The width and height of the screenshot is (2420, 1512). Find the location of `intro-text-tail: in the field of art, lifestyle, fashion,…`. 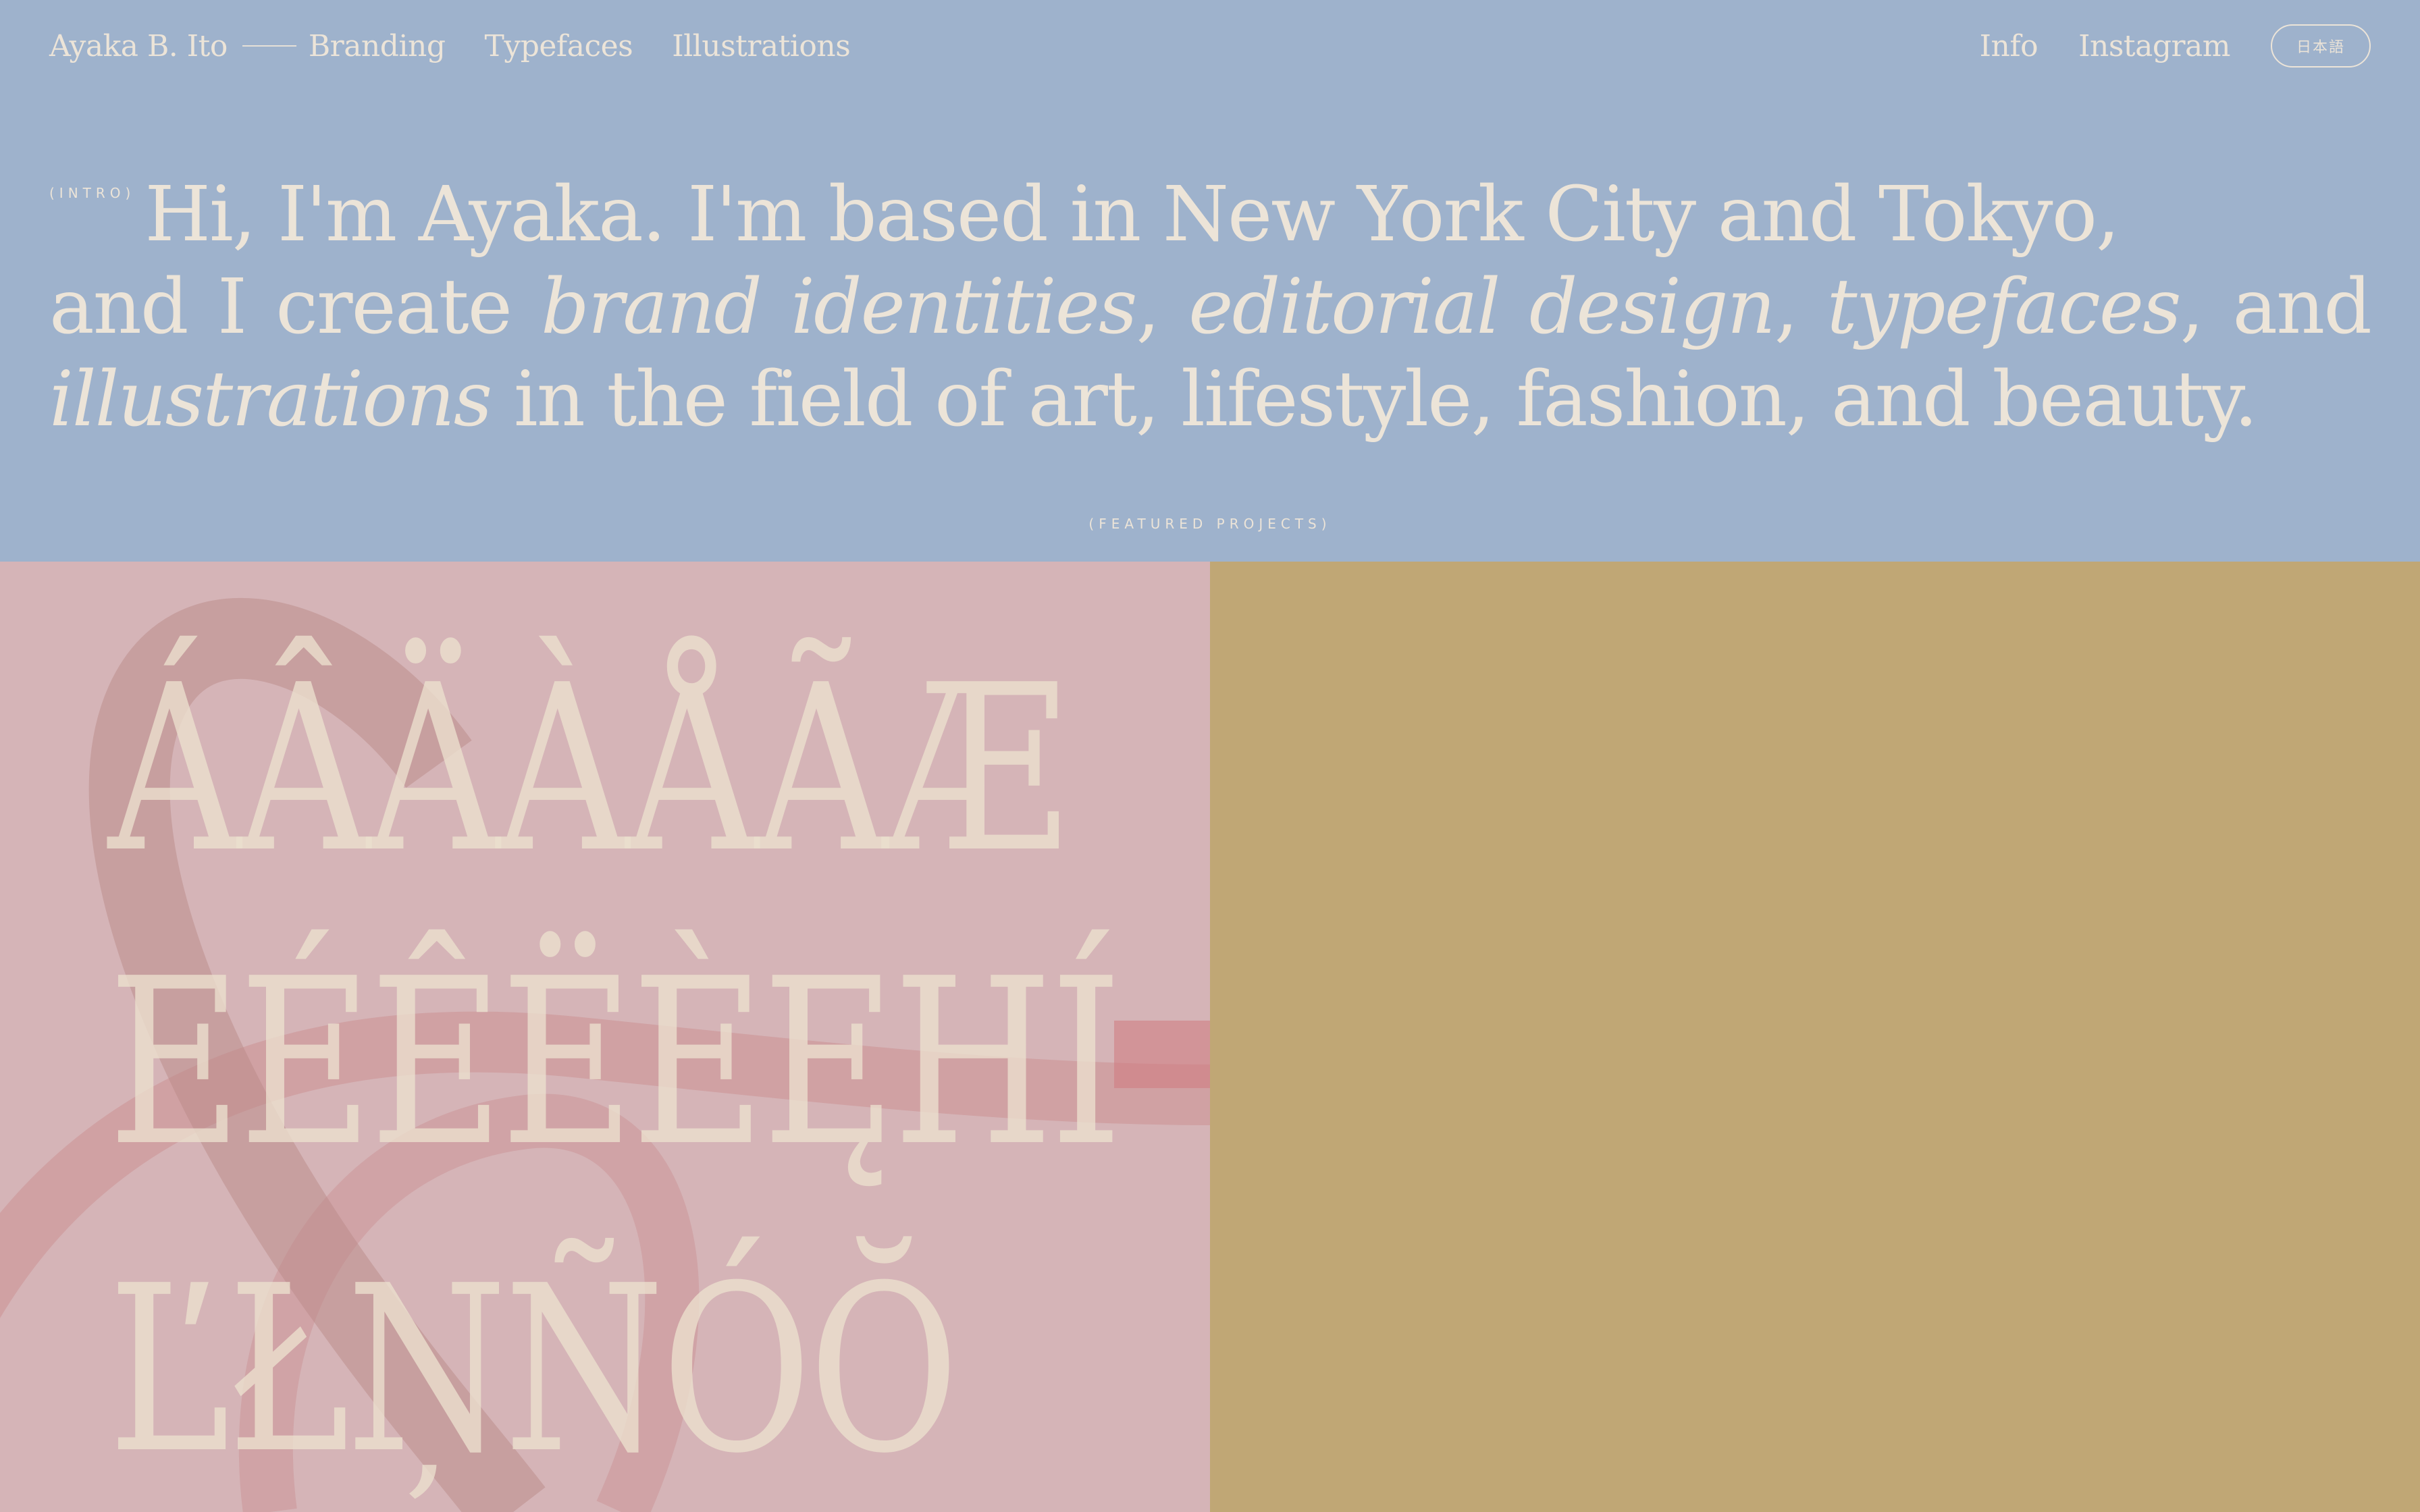

intro-text-tail: in the field of art, lifestyle, fashion,… is located at coordinates (1374, 399).